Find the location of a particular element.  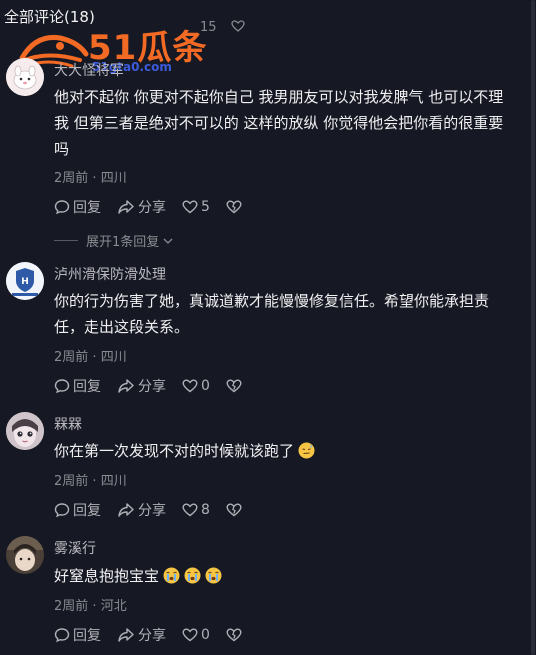

comment-text: 好窒息抱抱宝宝 is located at coordinates (284, 576).